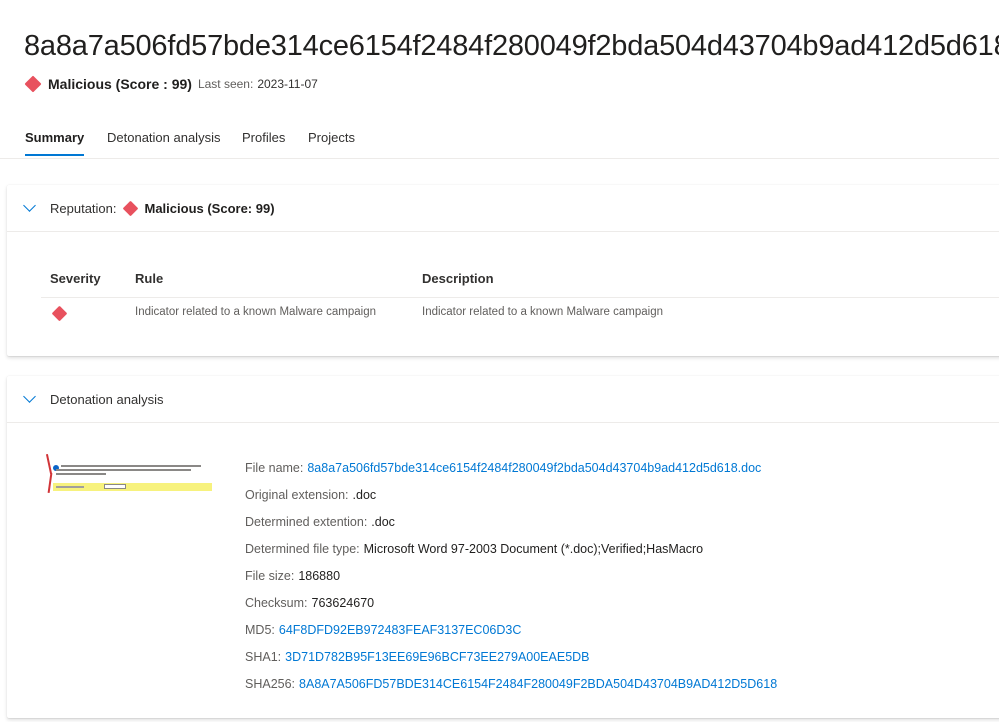 This screenshot has height=722, width=999. Describe the element at coordinates (70, 487) in the screenshot. I see `thumbnail-warning-text` at that location.